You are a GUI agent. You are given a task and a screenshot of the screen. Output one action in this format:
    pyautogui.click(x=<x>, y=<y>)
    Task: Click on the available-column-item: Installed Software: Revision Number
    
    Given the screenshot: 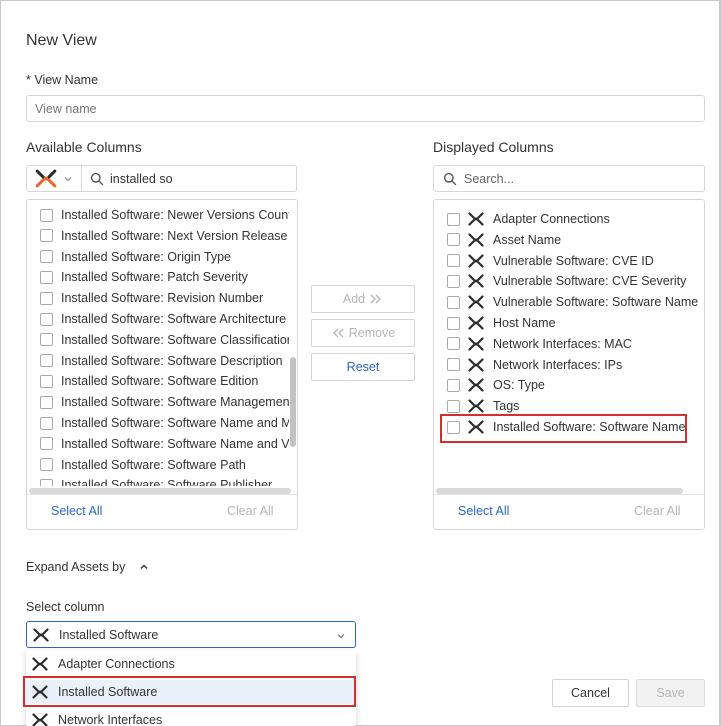 What is the action you would take?
    pyautogui.click(x=151, y=298)
    